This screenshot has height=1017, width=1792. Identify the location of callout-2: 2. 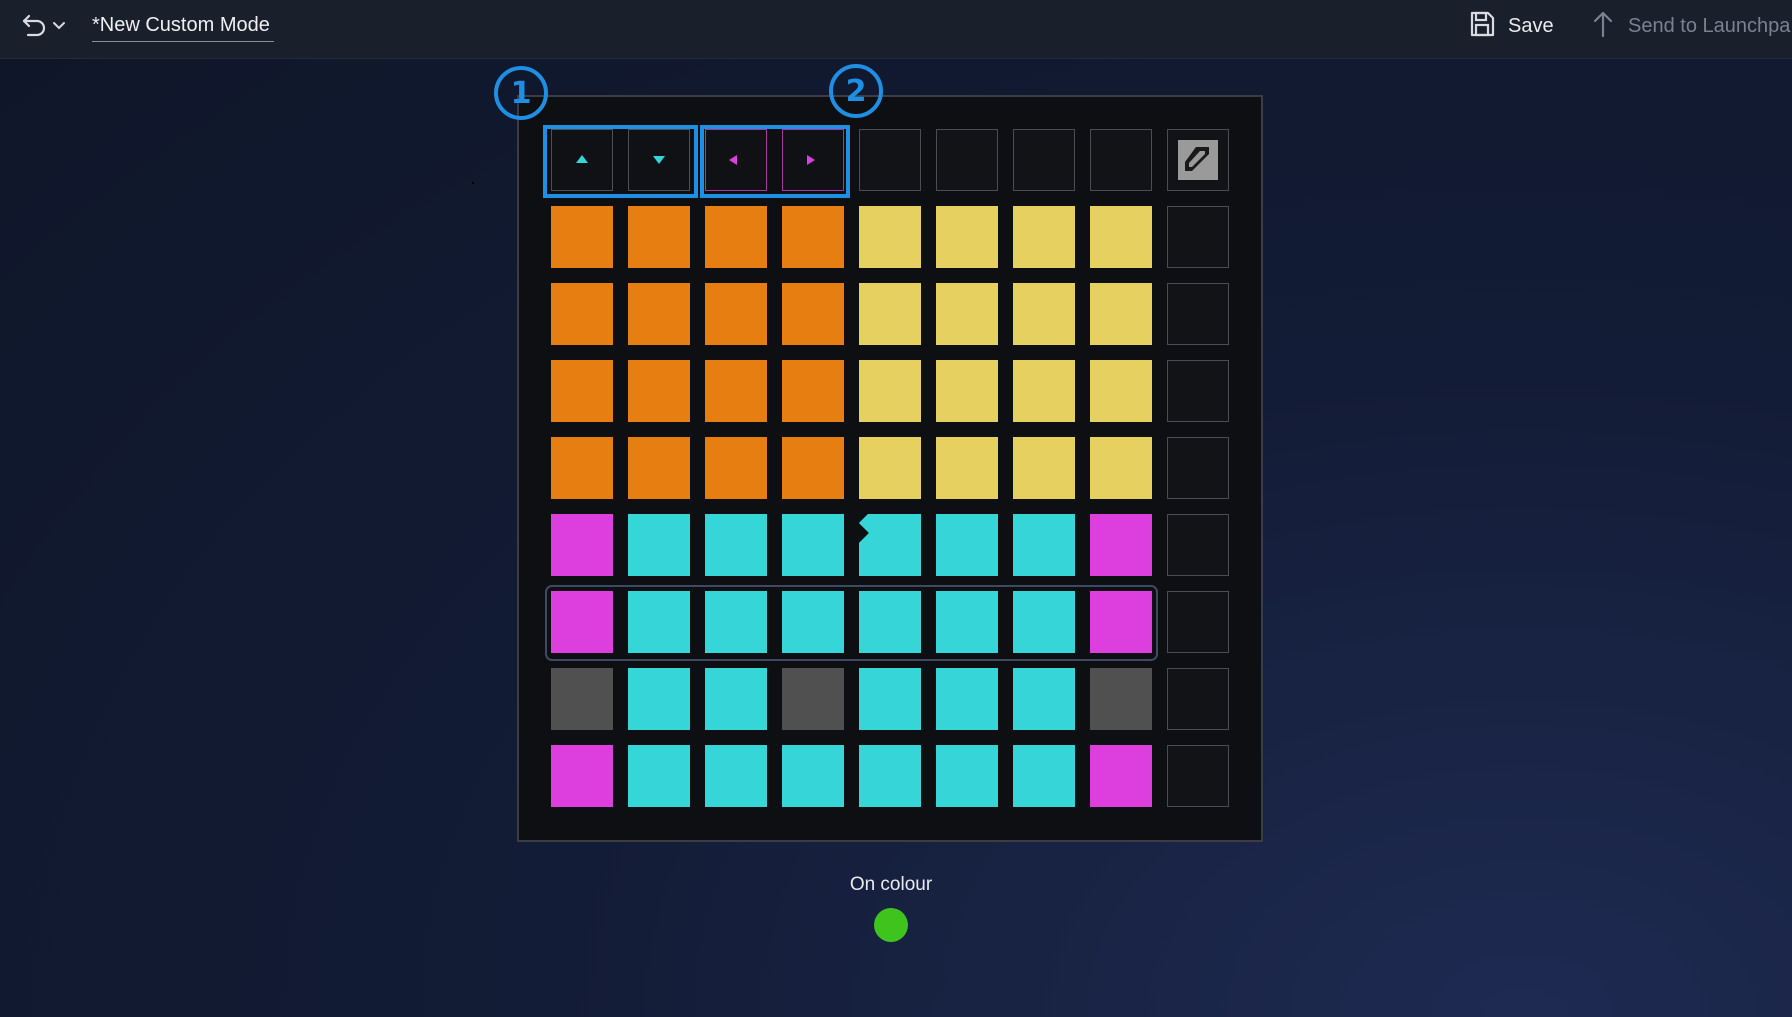
(856, 91).